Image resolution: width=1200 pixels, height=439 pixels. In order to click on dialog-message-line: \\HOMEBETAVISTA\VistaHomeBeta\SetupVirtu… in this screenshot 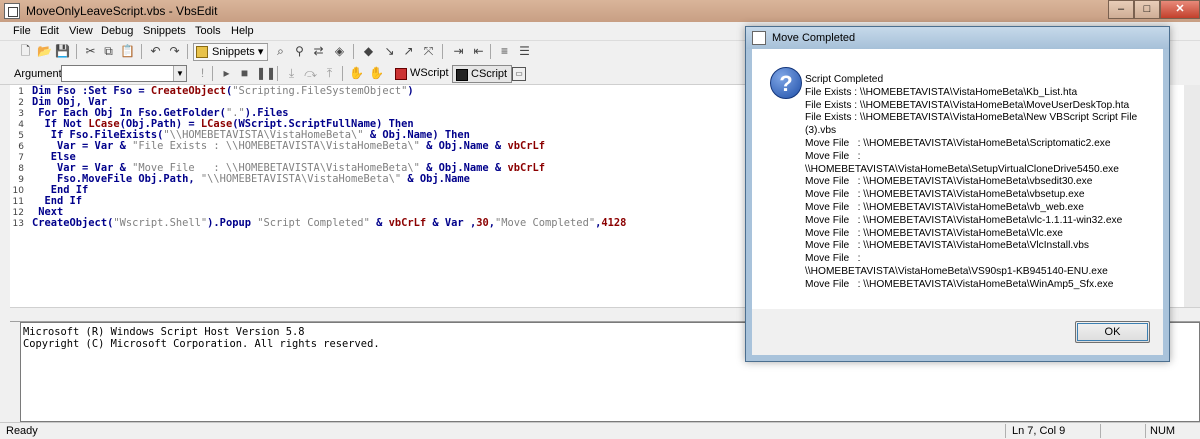, I will do `click(962, 169)`.